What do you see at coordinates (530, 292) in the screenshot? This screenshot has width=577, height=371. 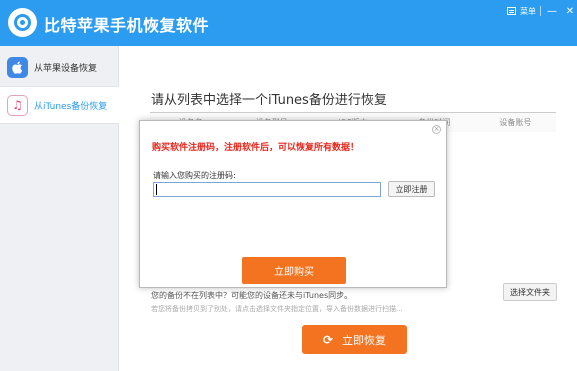 I see `select-folder-button: 选择文件夹` at bounding box center [530, 292].